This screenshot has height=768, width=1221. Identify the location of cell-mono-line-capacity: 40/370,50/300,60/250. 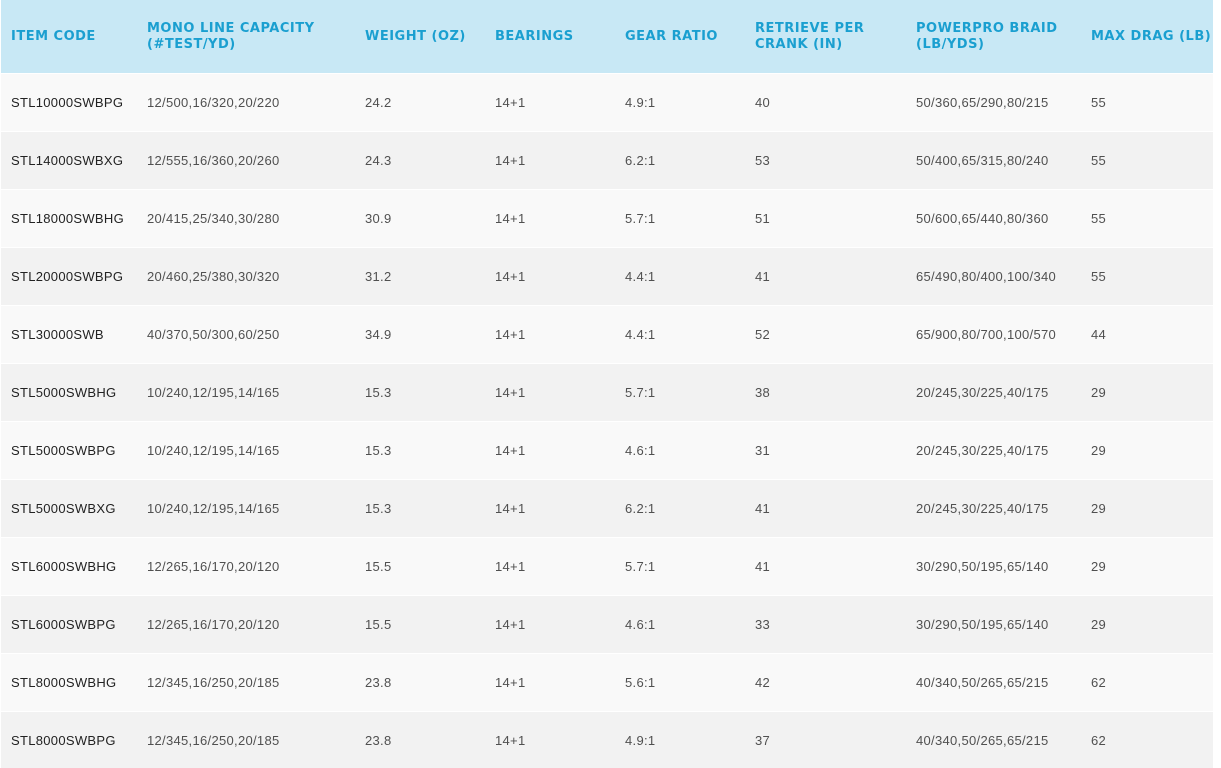
(246, 335).